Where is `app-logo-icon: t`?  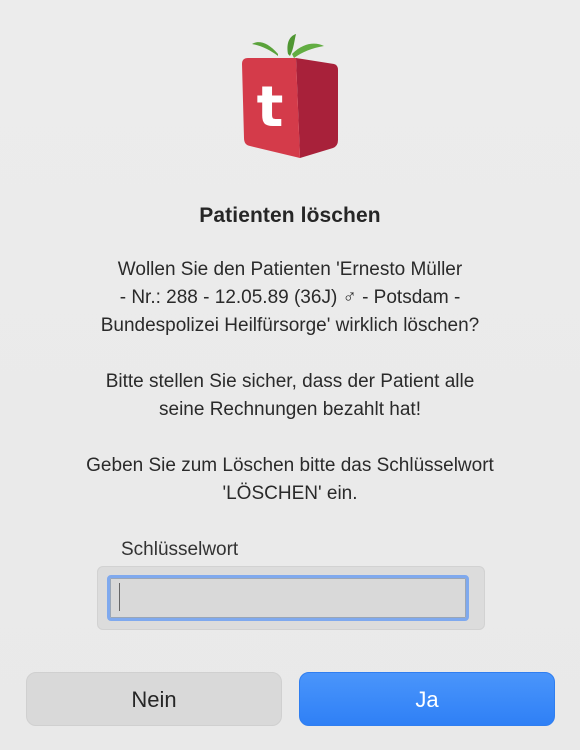 app-logo-icon: t is located at coordinates (290, 96).